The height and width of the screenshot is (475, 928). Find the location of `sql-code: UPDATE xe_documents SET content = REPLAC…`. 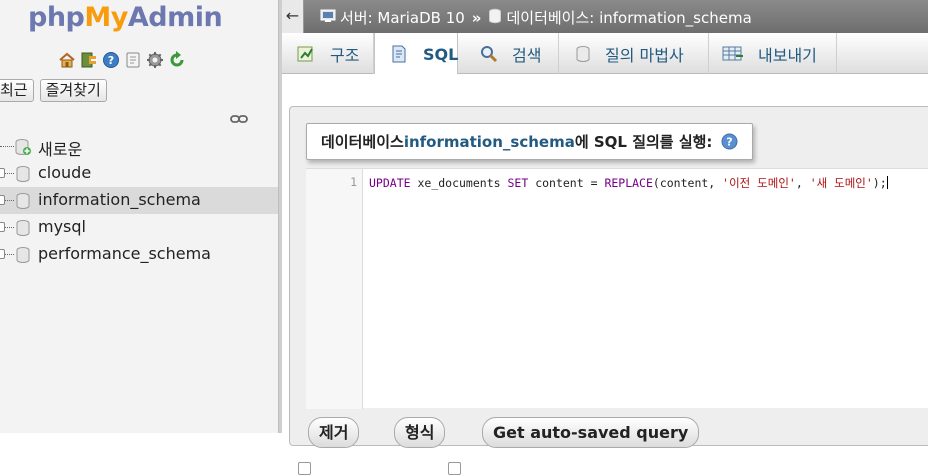

sql-code: UPDATE xe_documents SET content = REPLAC… is located at coordinates (628, 183).